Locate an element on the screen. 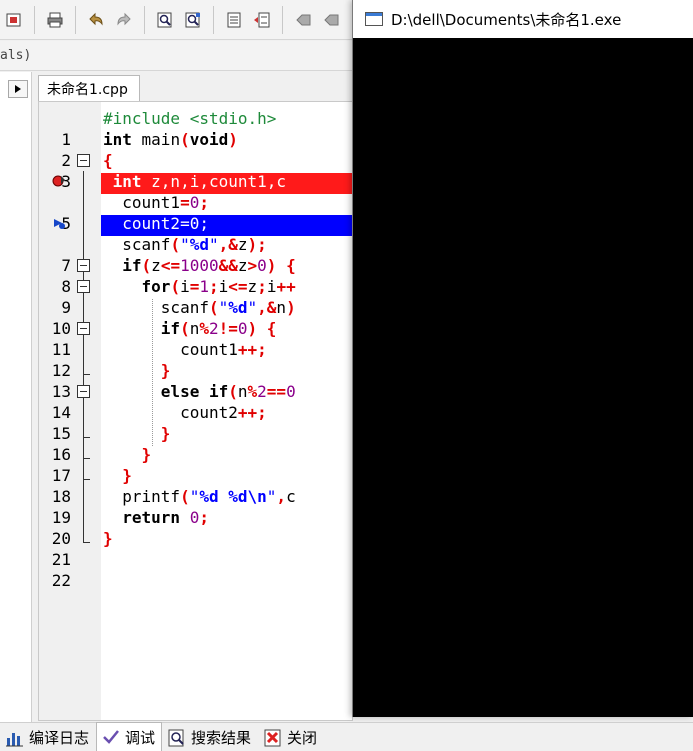 The height and width of the screenshot is (751, 693). code-text: z,n,i,count1,c is located at coordinates (214, 181).